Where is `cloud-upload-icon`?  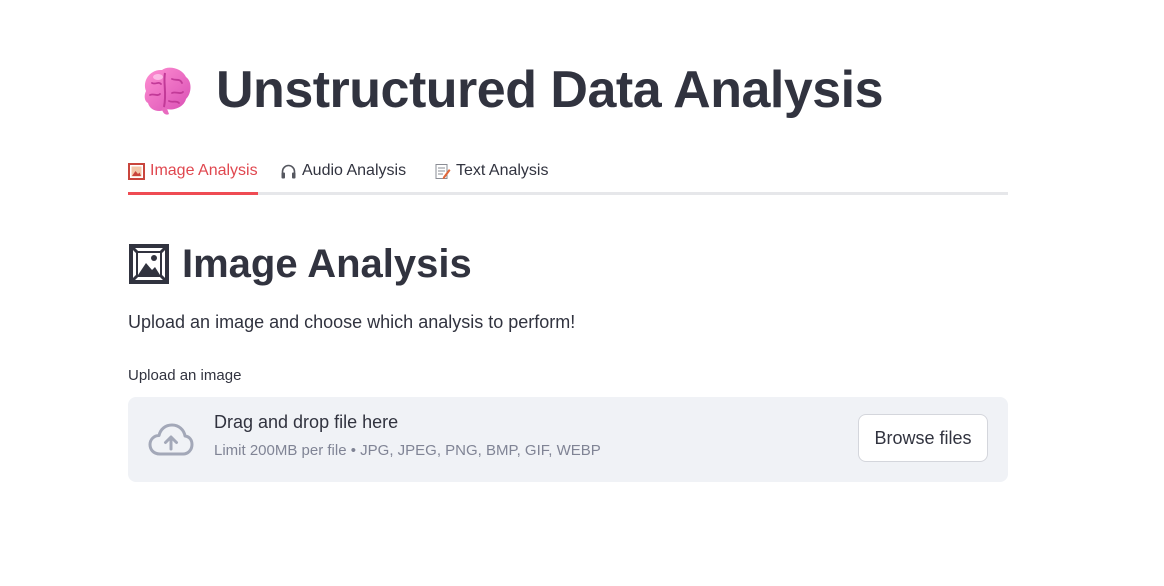
cloud-upload-icon is located at coordinates (171, 440).